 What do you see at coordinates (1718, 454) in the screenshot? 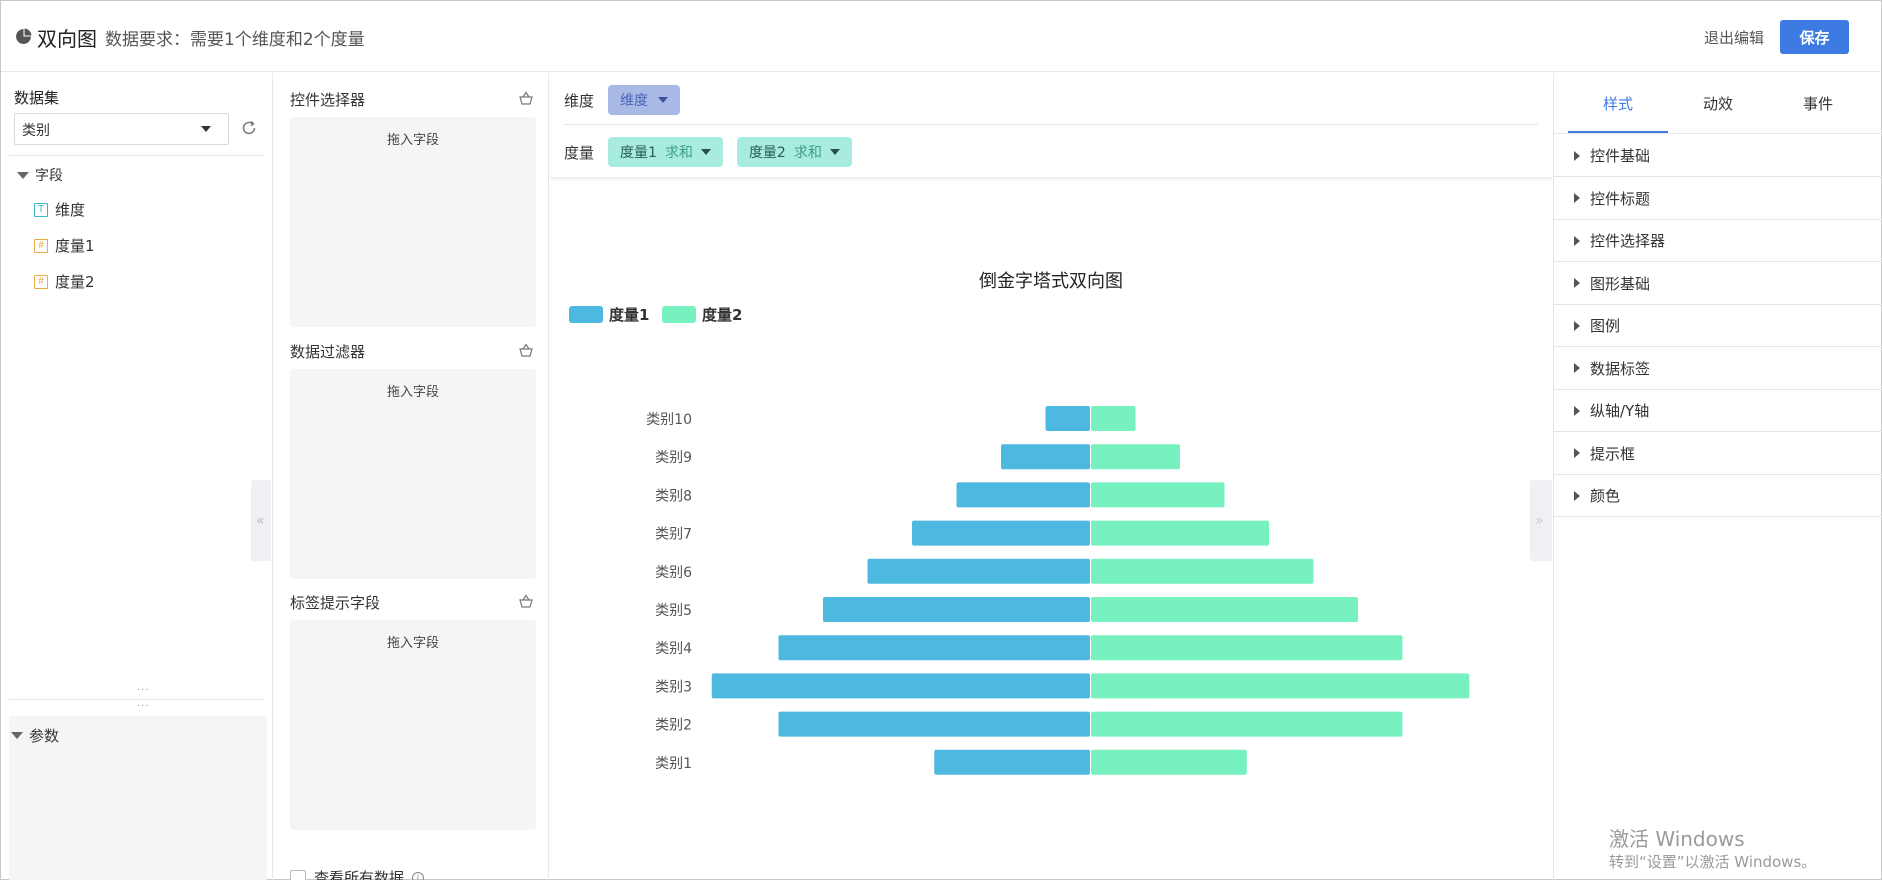
I see `style-section-8: 提示框` at bounding box center [1718, 454].